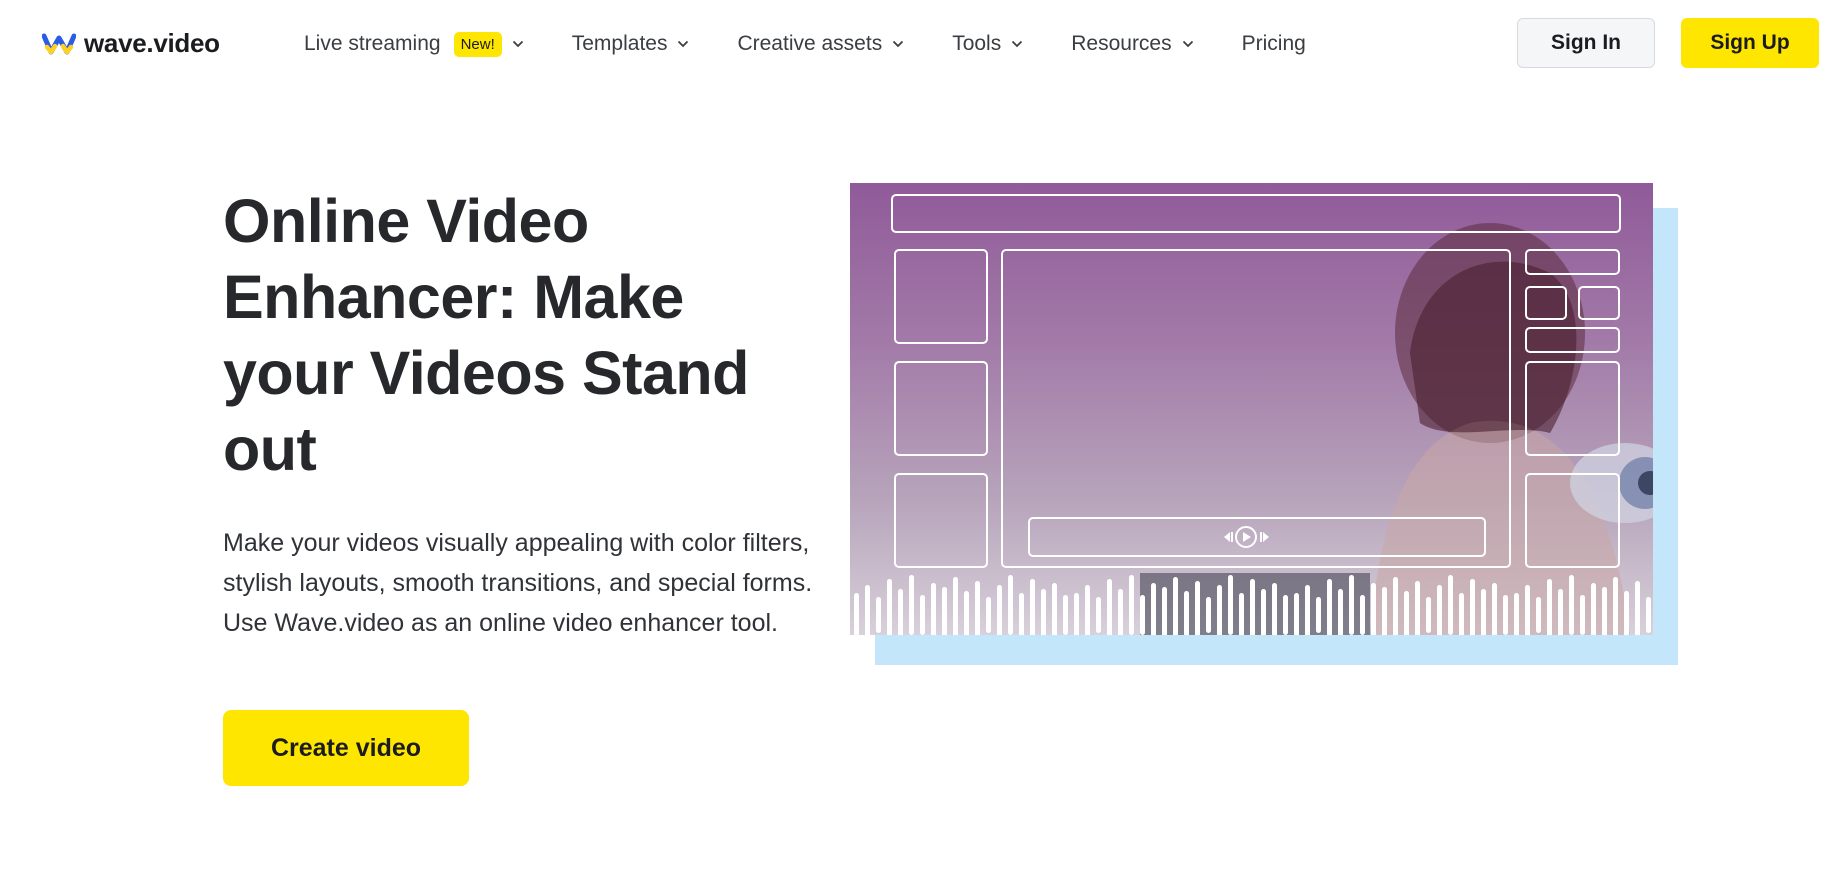 The height and width of the screenshot is (893, 1848). I want to click on sign-in-button: Sign In, so click(1586, 43).